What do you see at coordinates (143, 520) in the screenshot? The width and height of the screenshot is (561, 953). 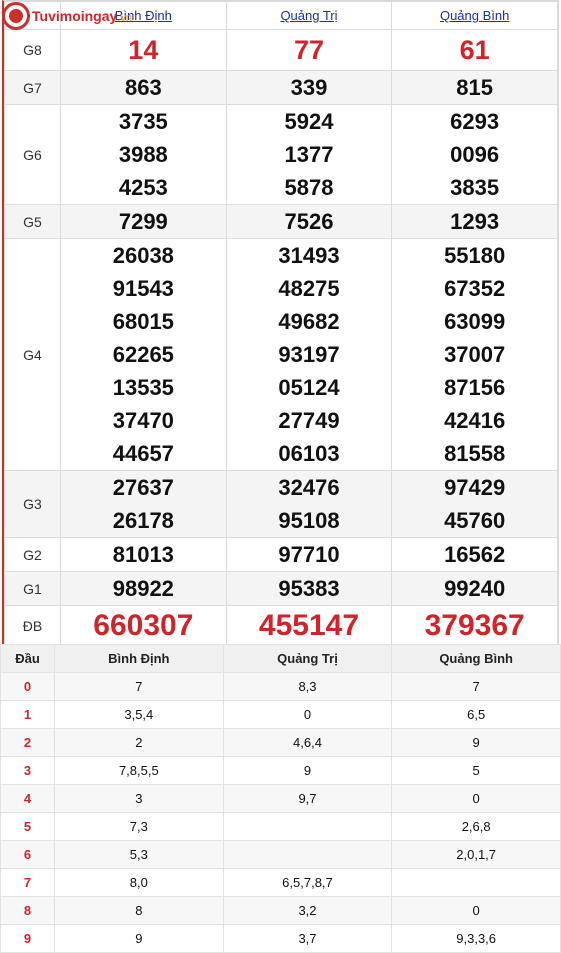 I see `prize-value: 26178` at bounding box center [143, 520].